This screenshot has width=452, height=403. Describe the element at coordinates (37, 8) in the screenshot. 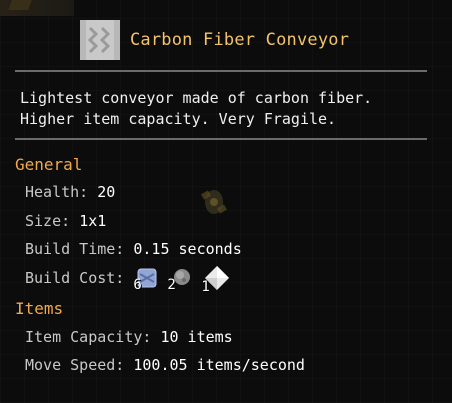

I see `background-decoration` at that location.